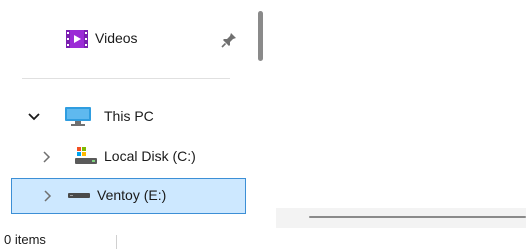 The height and width of the screenshot is (251, 526). What do you see at coordinates (77, 39) in the screenshot?
I see `videos-folder-icon` at bounding box center [77, 39].